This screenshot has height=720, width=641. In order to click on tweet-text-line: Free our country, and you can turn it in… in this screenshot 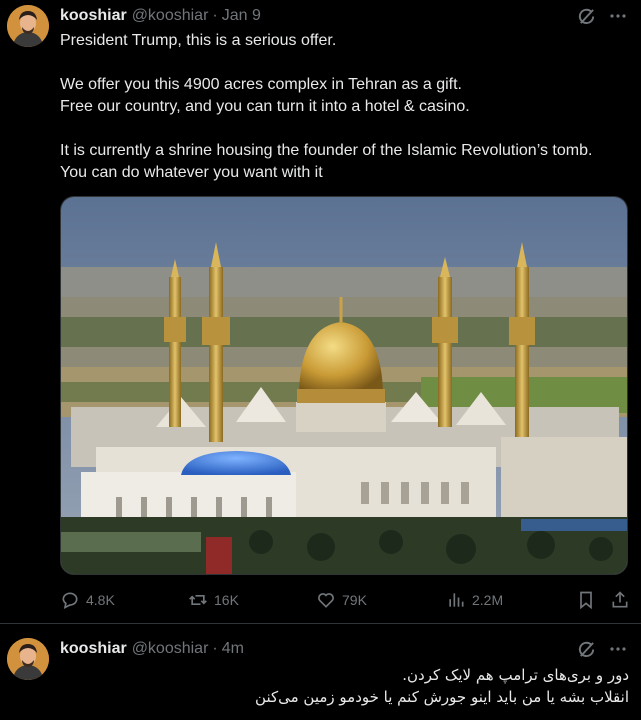, I will do `click(265, 106)`.